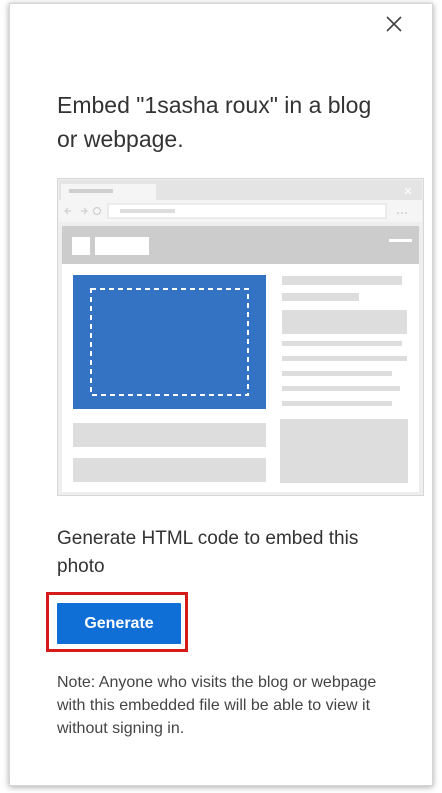 This screenshot has width=442, height=793. What do you see at coordinates (208, 552) in the screenshot?
I see `embed-description: Generate HTML code to embed this photo` at bounding box center [208, 552].